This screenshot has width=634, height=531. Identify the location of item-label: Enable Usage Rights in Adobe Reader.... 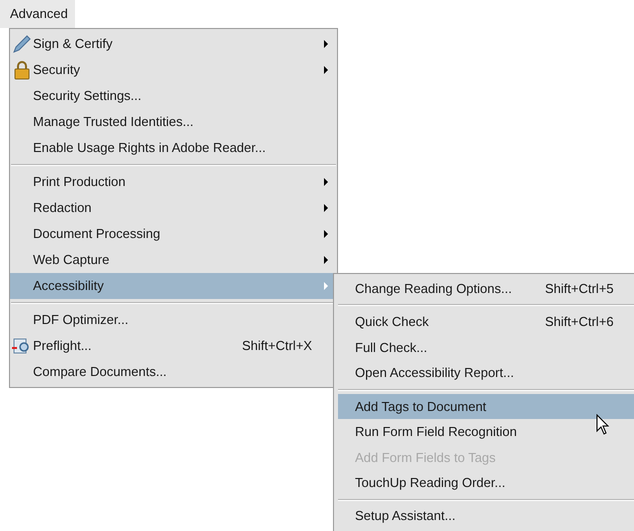
(149, 148).